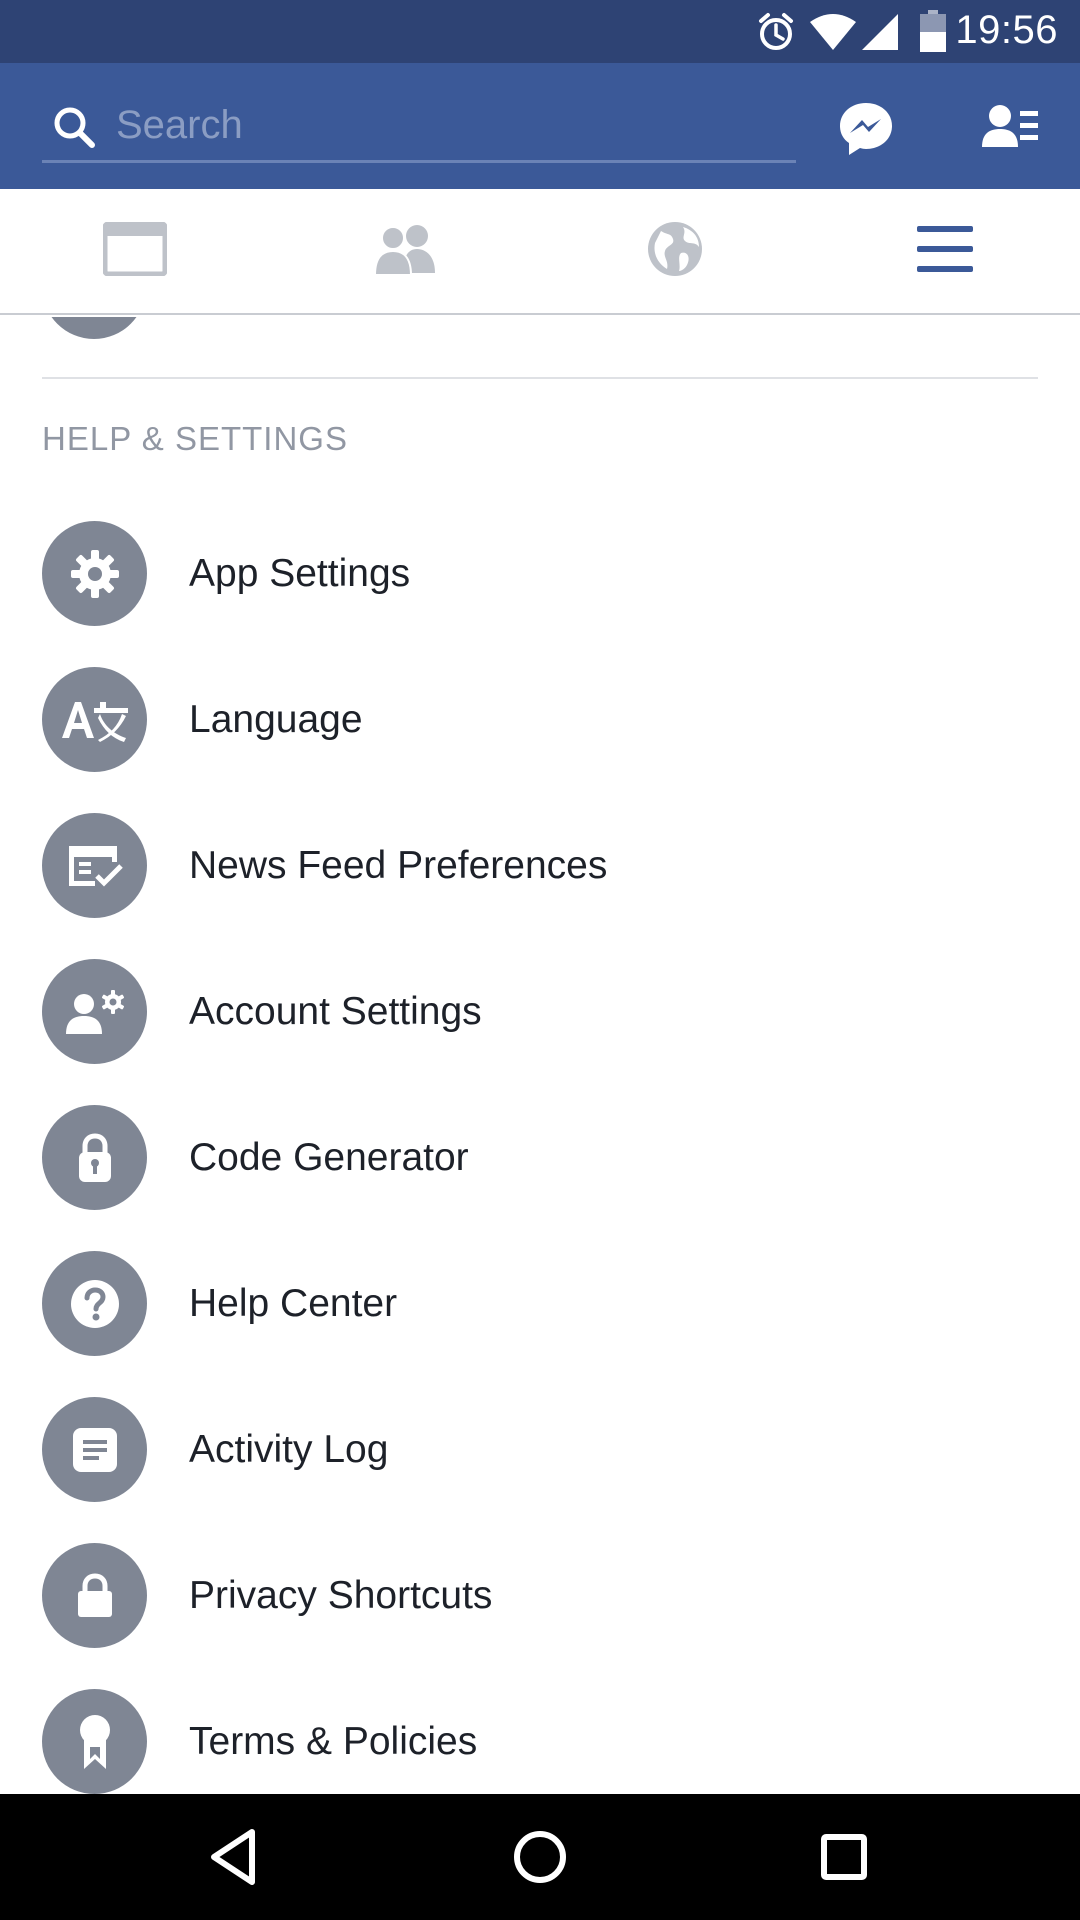 The image size is (1080, 1920). Describe the element at coordinates (74, 129) in the screenshot. I see `search-icon` at that location.